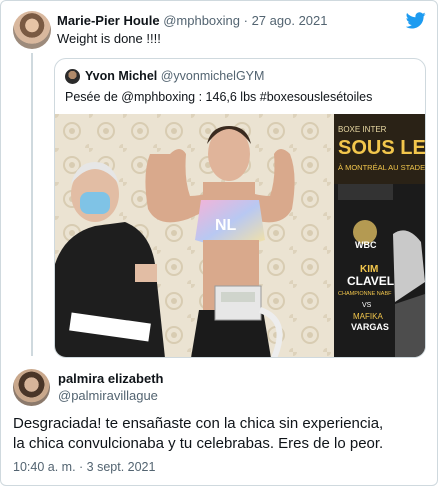 This screenshot has width=438, height=486. I want to click on opponent-first-name: MAFIKA, so click(368, 316).